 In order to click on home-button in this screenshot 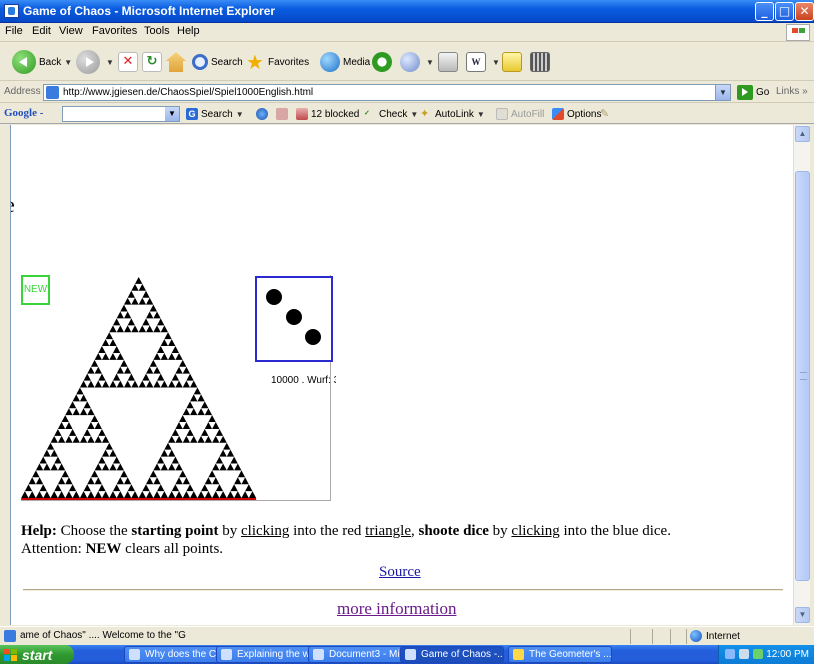, I will do `click(177, 62)`.